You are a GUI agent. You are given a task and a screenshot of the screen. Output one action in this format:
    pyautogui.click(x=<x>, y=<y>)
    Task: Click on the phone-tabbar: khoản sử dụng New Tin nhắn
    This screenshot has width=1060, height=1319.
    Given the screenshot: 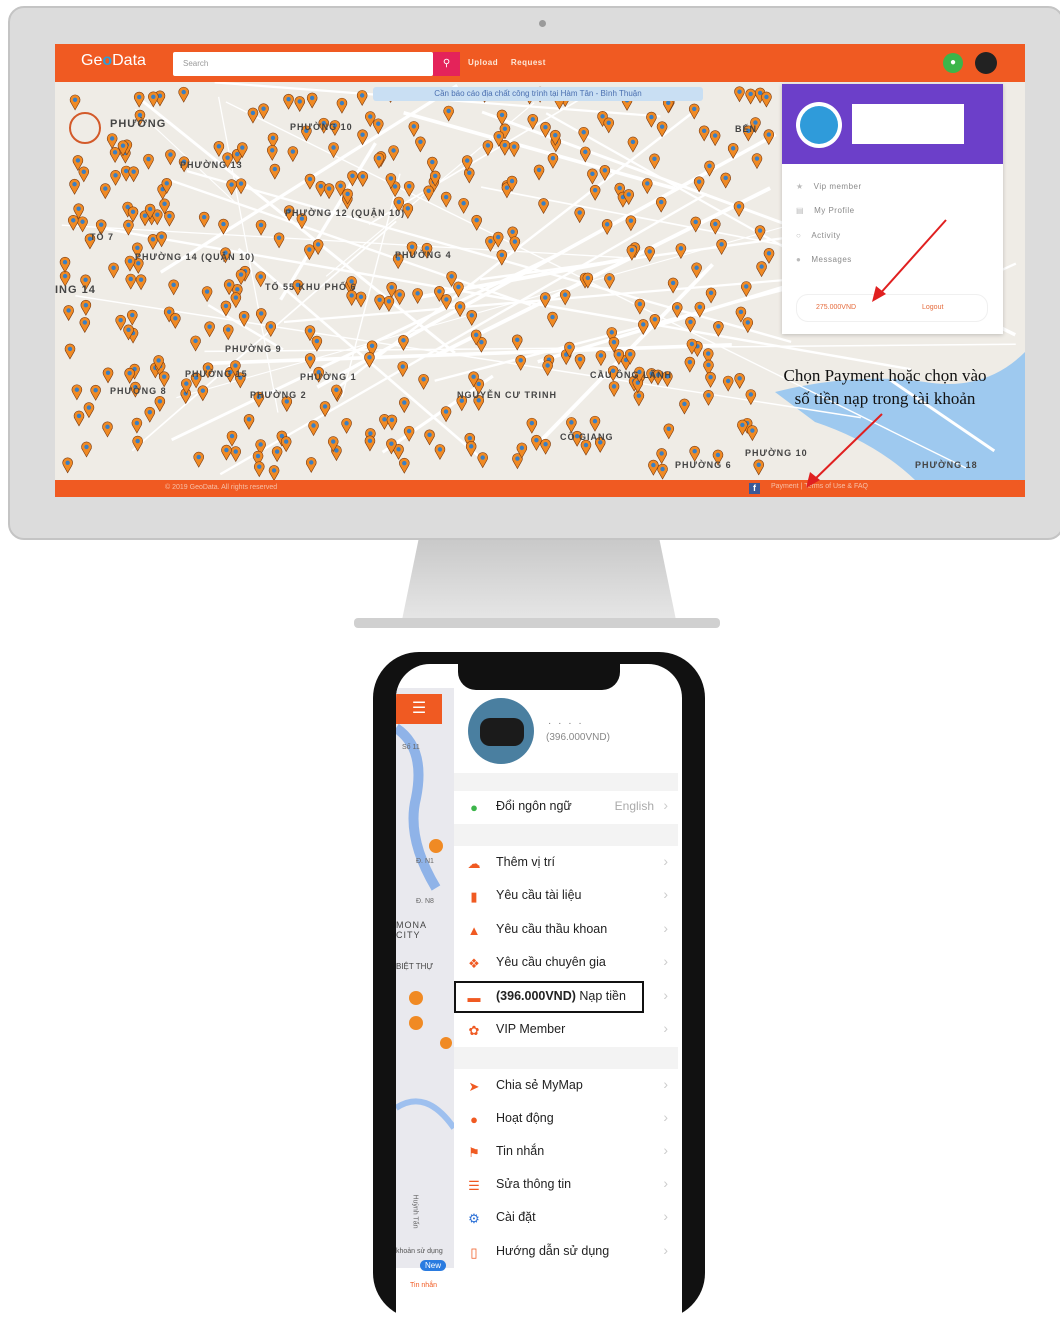 What is the action you would take?
    pyautogui.click(x=425, y=1271)
    